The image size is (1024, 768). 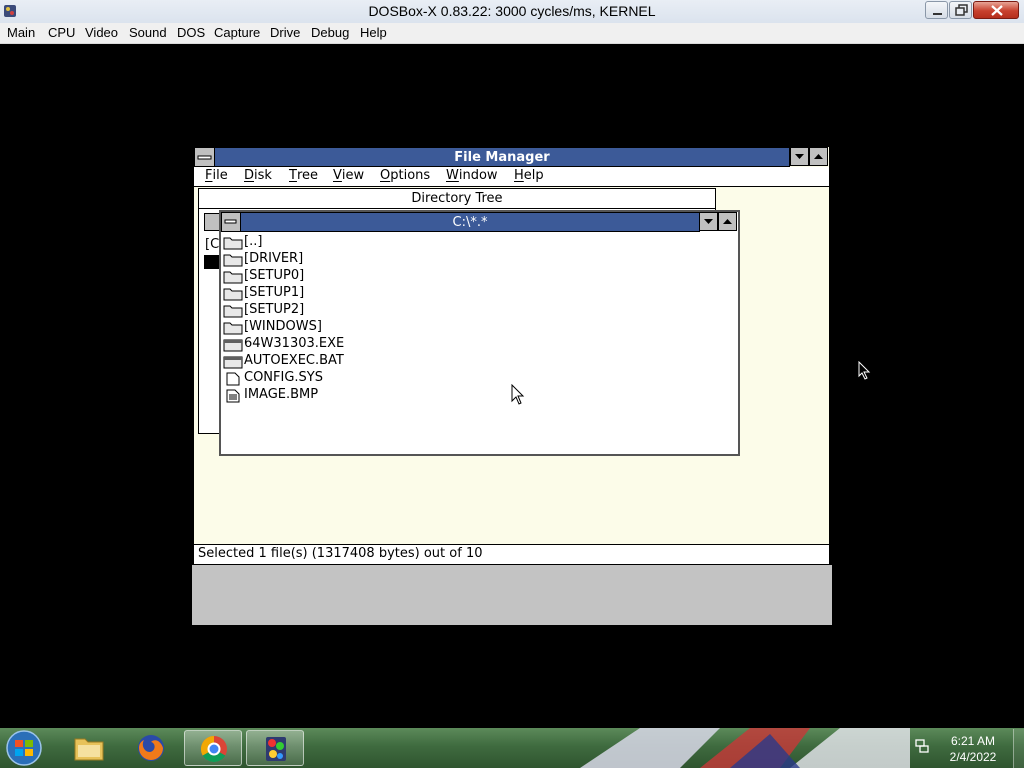 I want to click on restore-icon, so click(x=961, y=10).